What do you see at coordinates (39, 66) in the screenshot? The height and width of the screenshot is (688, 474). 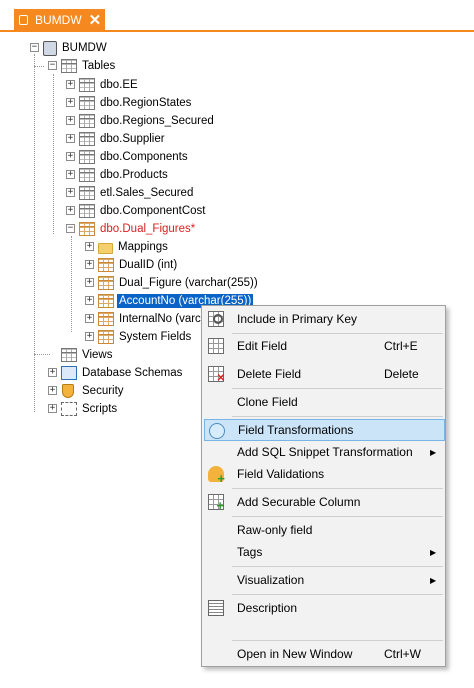 I see `tree-line` at bounding box center [39, 66].